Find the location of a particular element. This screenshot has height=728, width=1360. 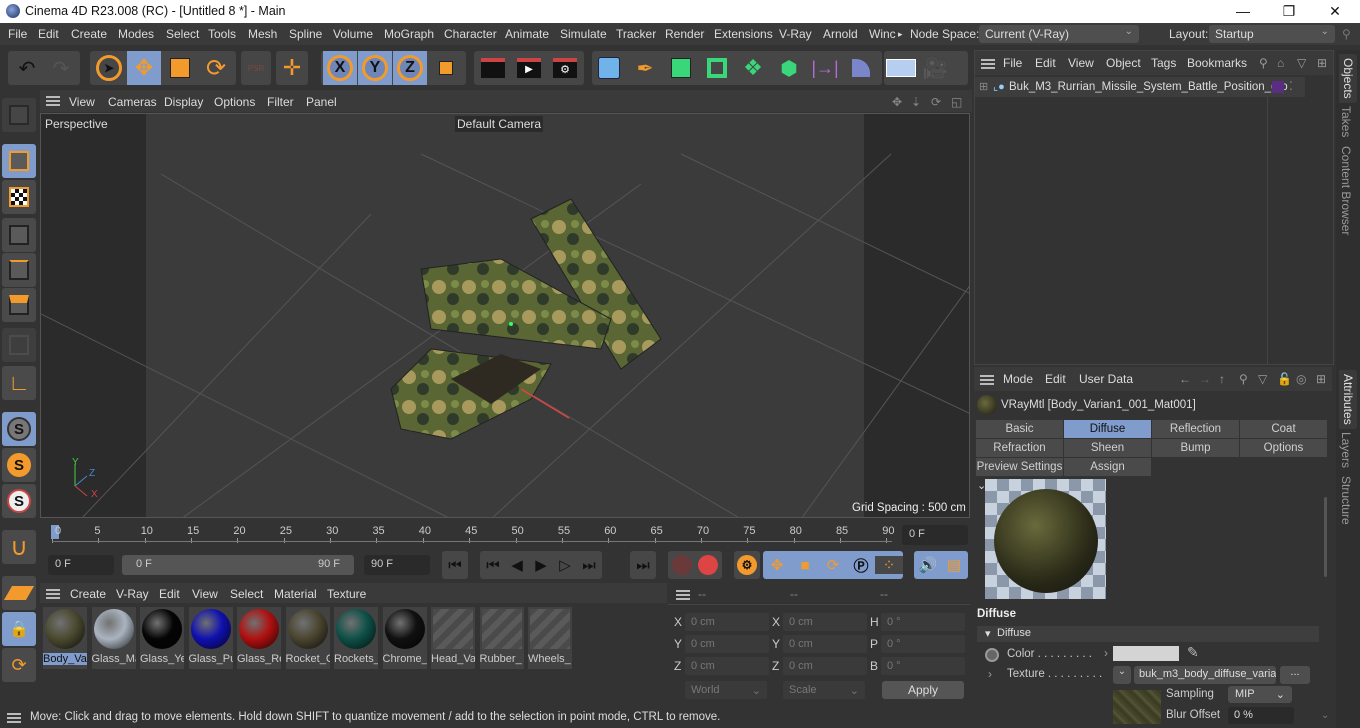

target-icon: ◎ is located at coordinates (1301, 379).